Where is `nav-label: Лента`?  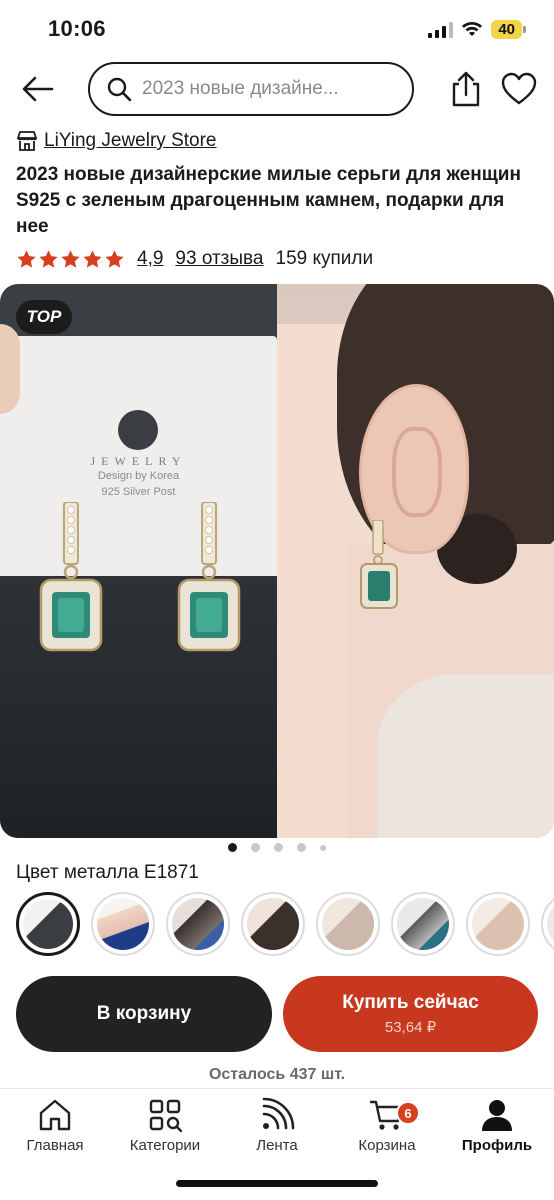 nav-label: Лента is located at coordinates (277, 1145).